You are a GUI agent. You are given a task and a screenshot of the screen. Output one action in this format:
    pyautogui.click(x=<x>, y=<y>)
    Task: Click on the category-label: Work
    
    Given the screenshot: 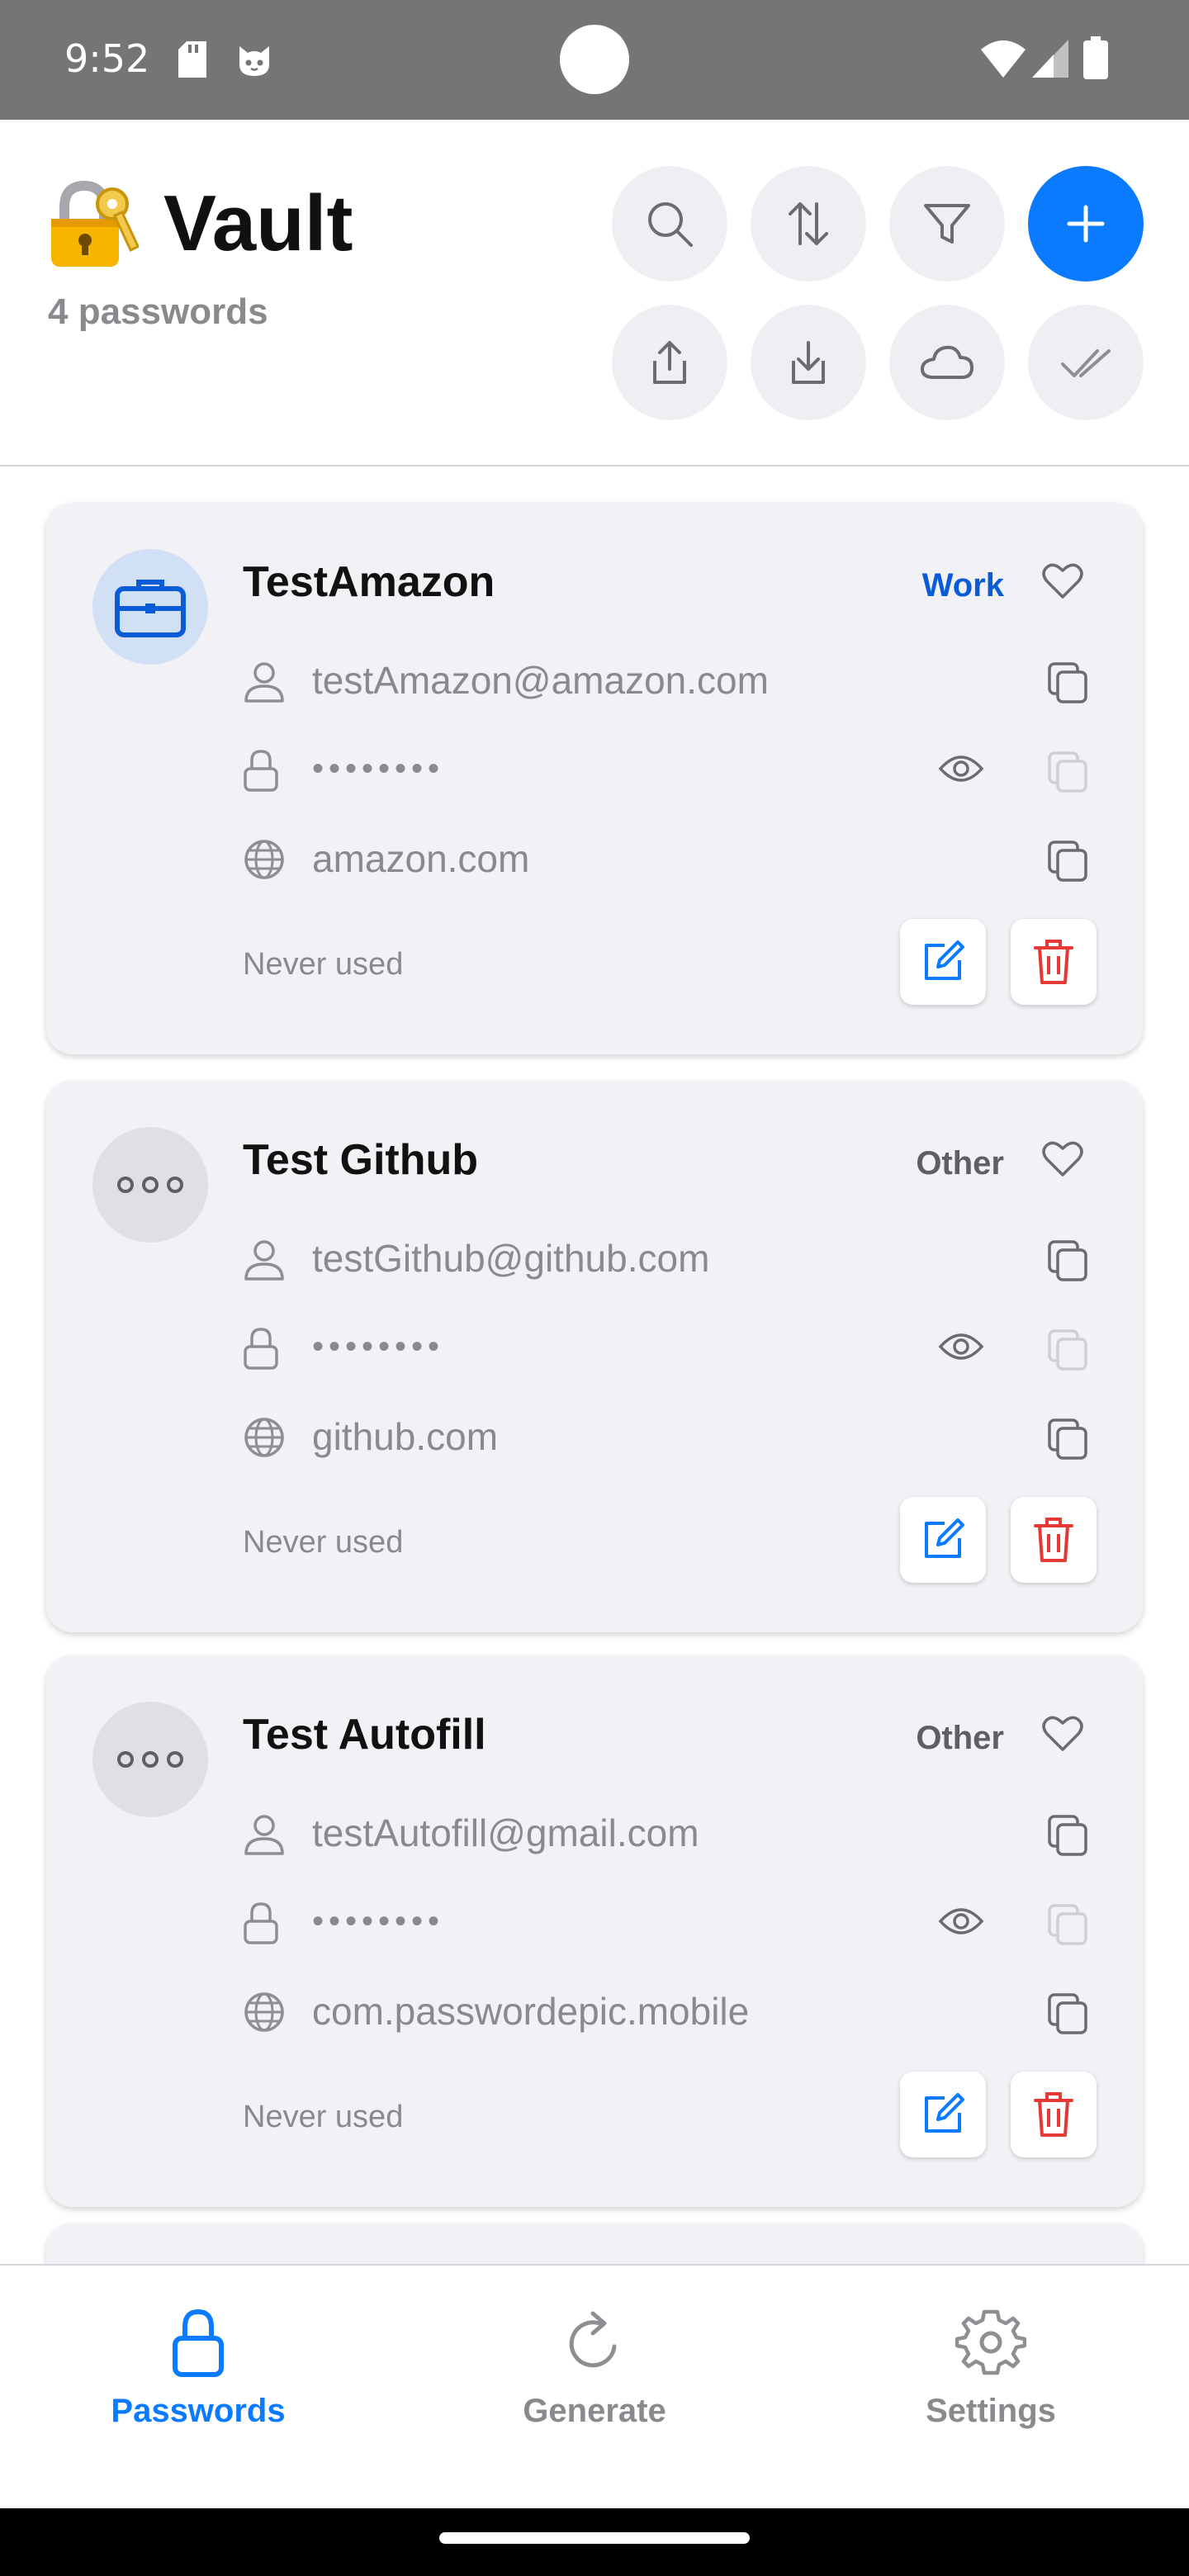 What is the action you would take?
    pyautogui.click(x=962, y=585)
    